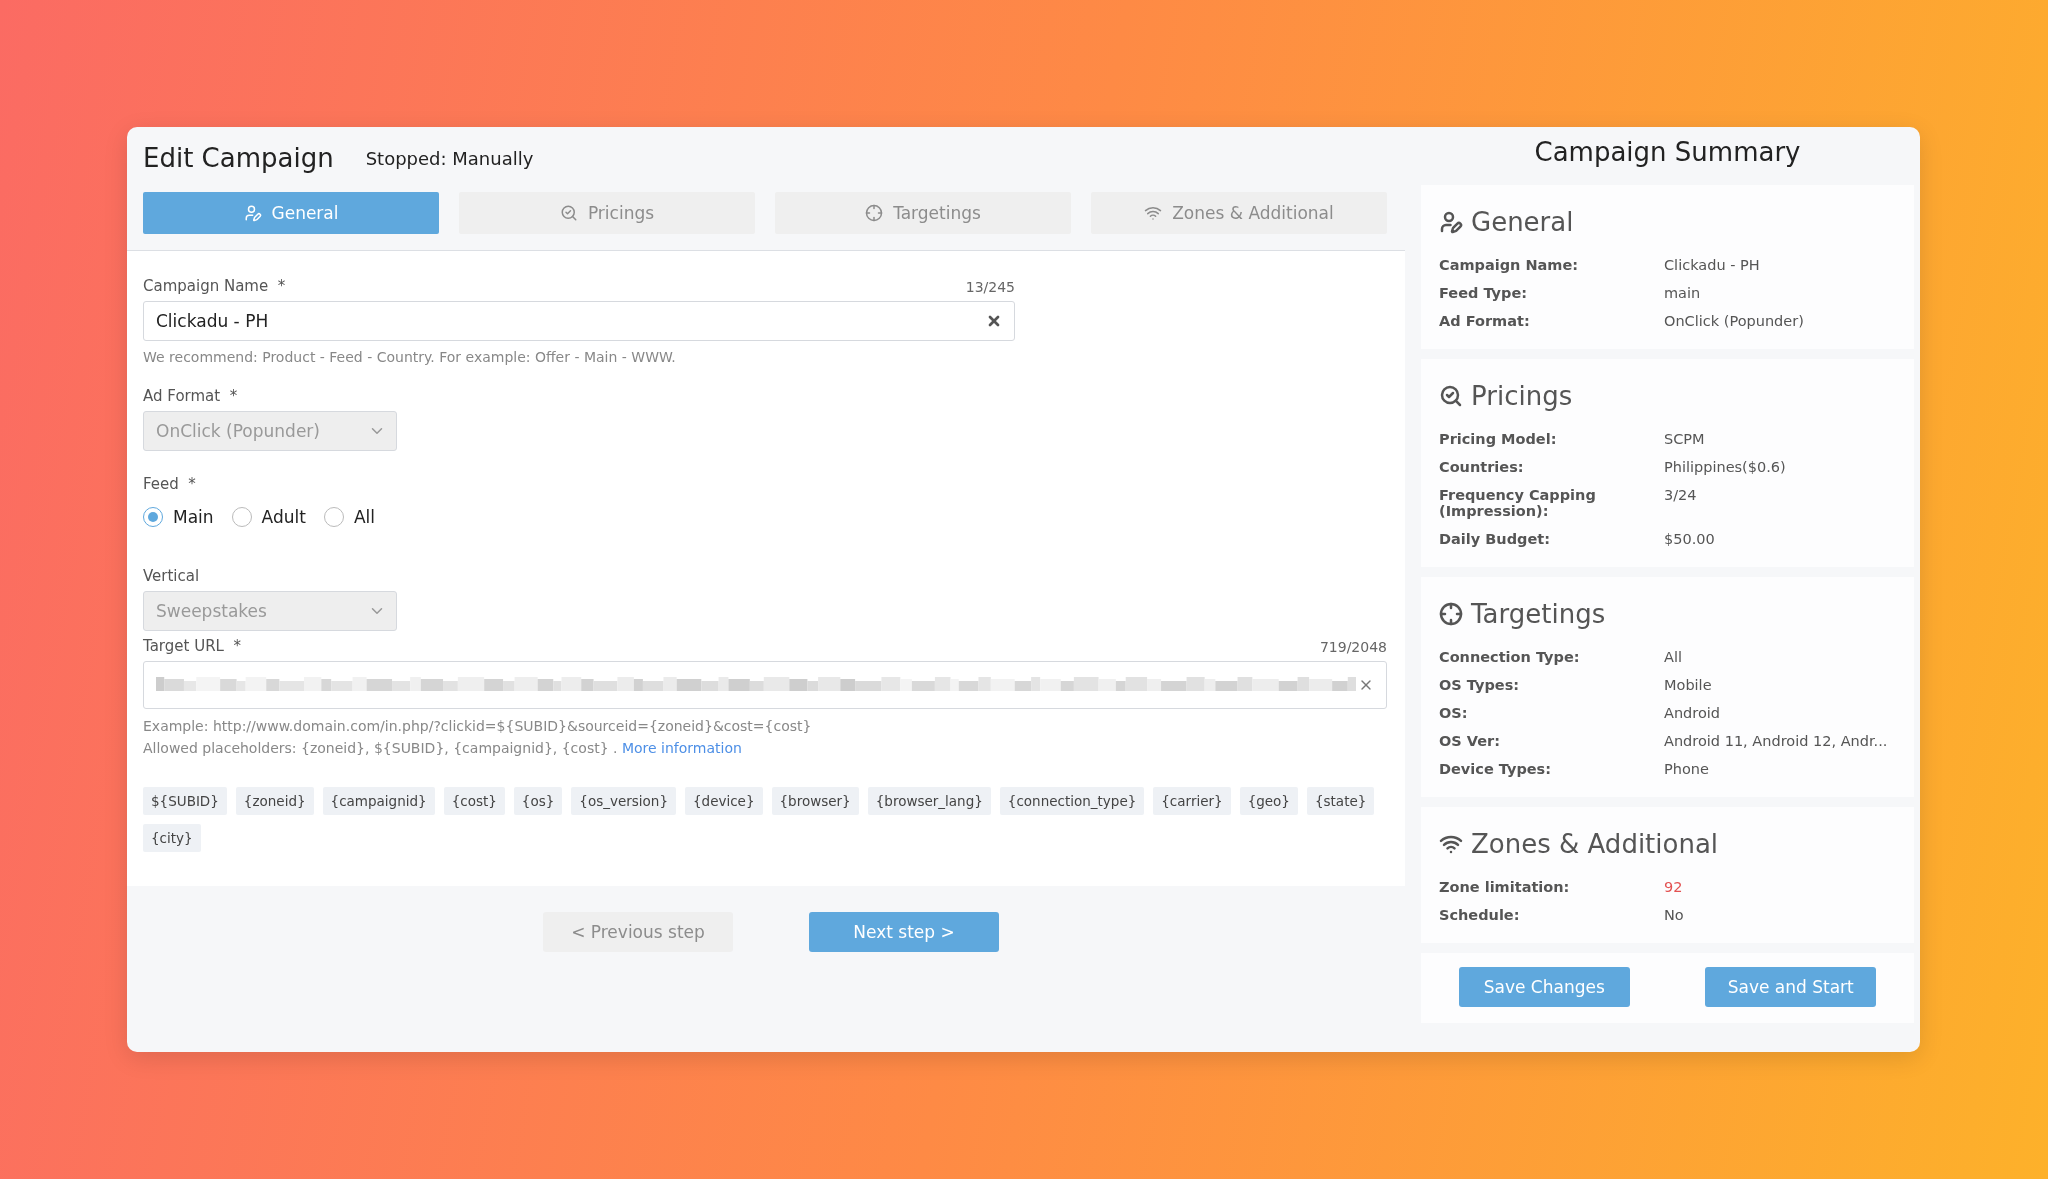 This screenshot has width=2048, height=1179. Describe the element at coordinates (378, 801) in the screenshot. I see `placeholder-tag: {campaignid}` at that location.